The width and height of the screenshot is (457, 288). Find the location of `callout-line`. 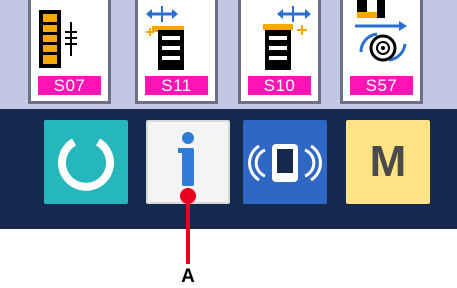

callout-line is located at coordinates (188, 229).